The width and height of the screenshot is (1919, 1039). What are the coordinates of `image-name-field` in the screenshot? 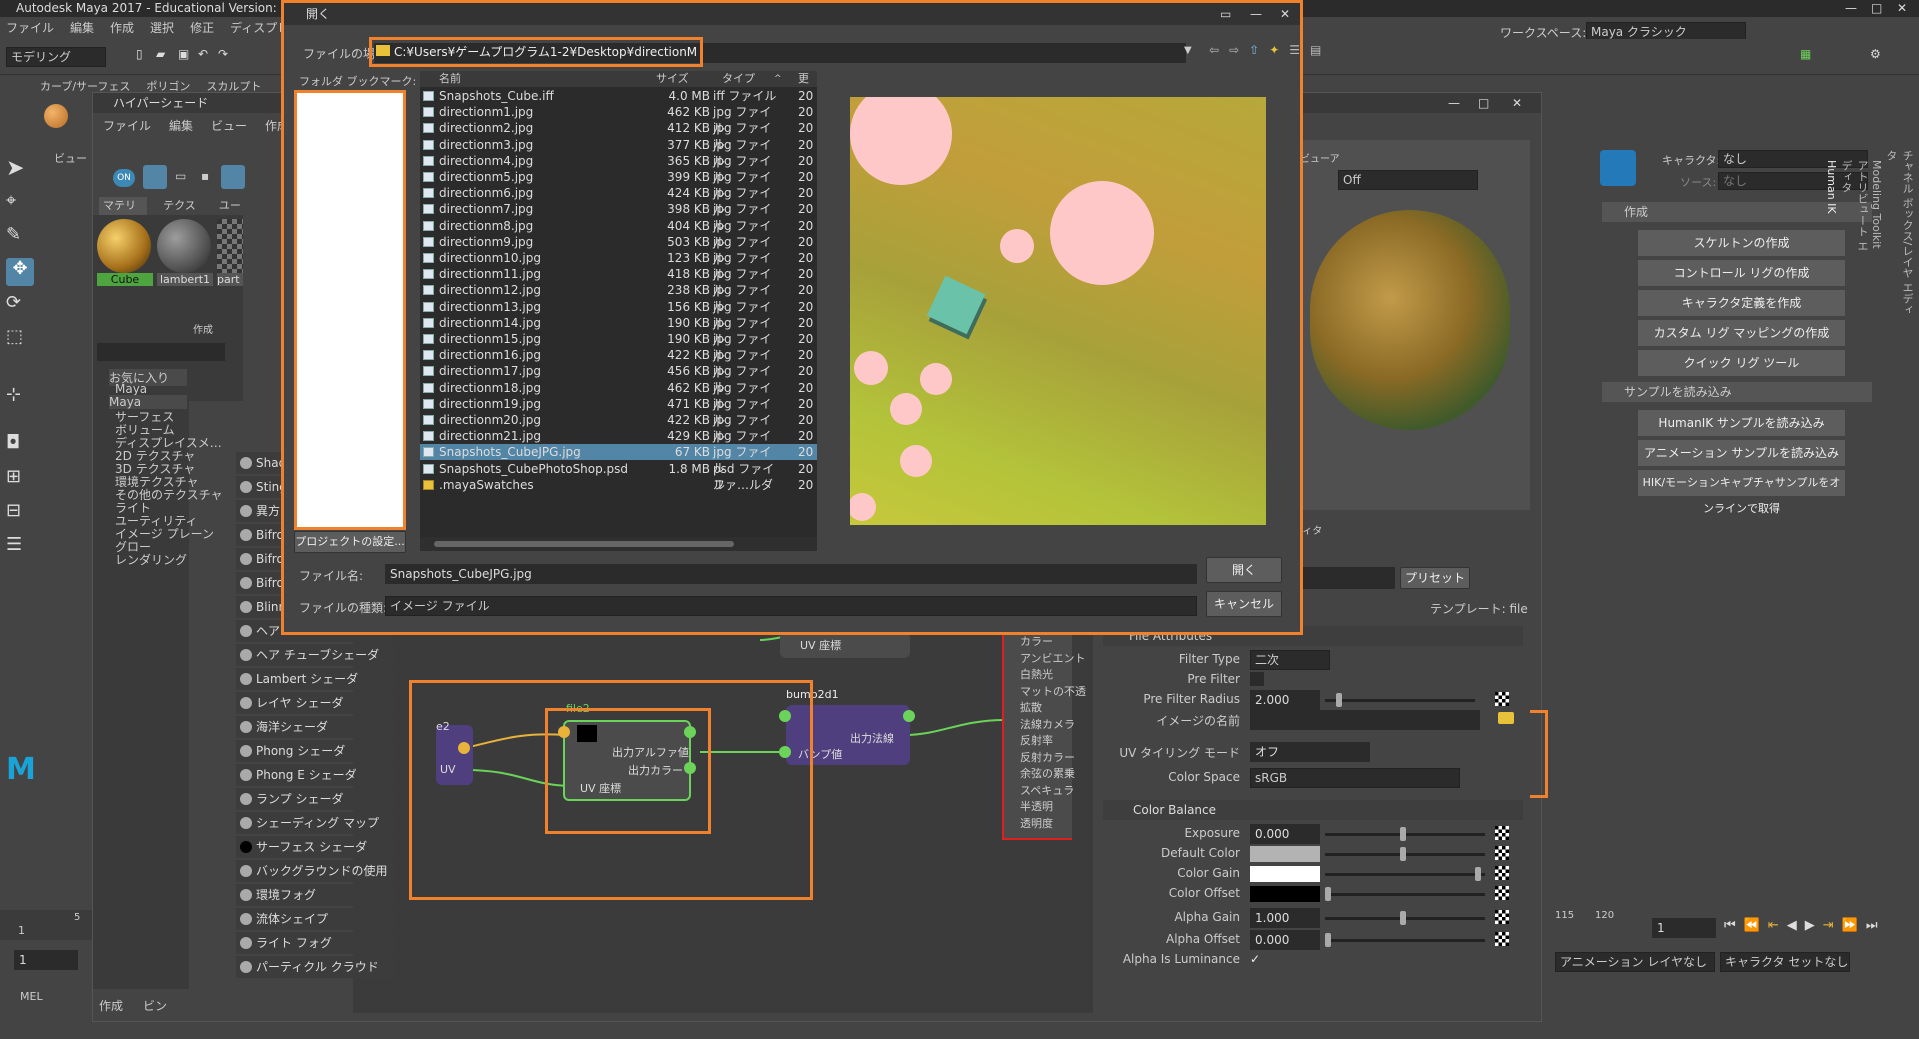 It's located at (1365, 720).